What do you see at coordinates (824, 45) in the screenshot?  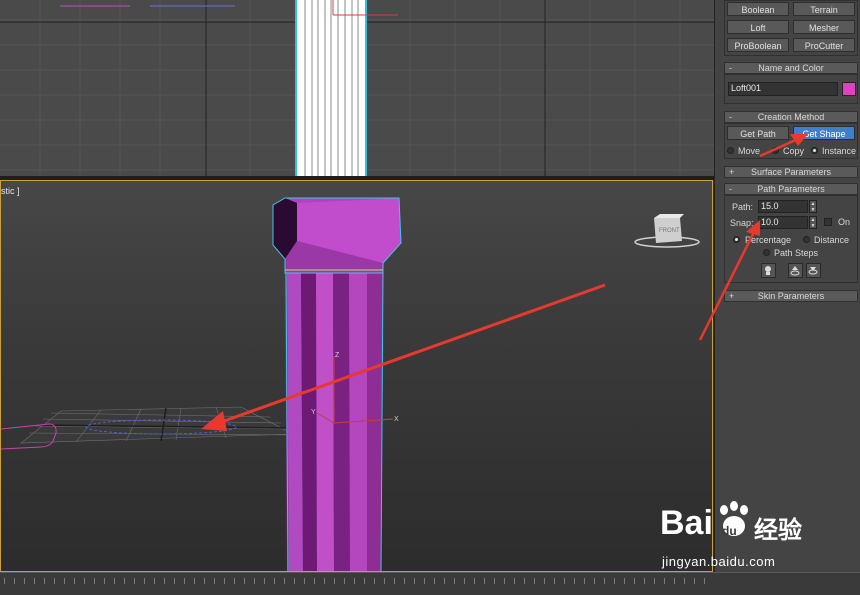 I see `procutter-button: ProCutter` at bounding box center [824, 45].